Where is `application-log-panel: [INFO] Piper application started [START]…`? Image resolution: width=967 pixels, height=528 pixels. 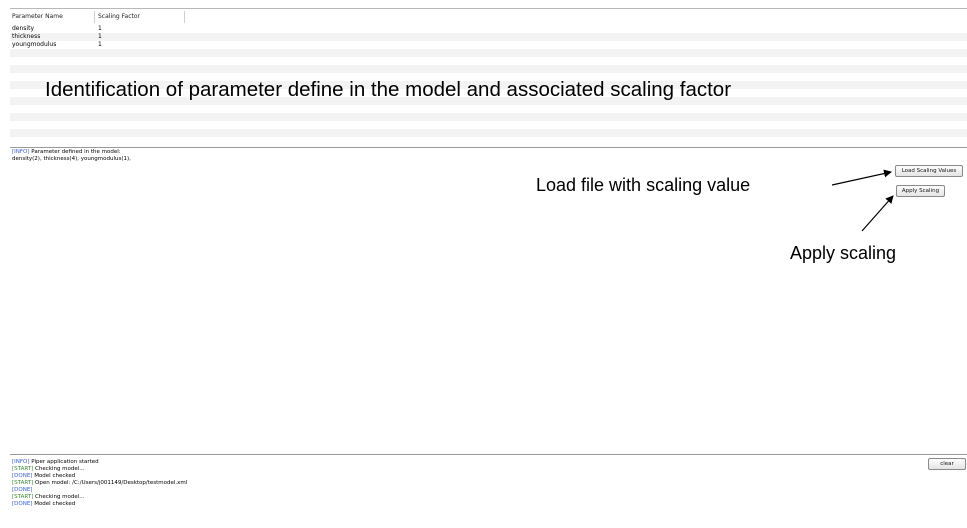 application-log-panel: [INFO] Piper application started [START]… is located at coordinates (488, 492).